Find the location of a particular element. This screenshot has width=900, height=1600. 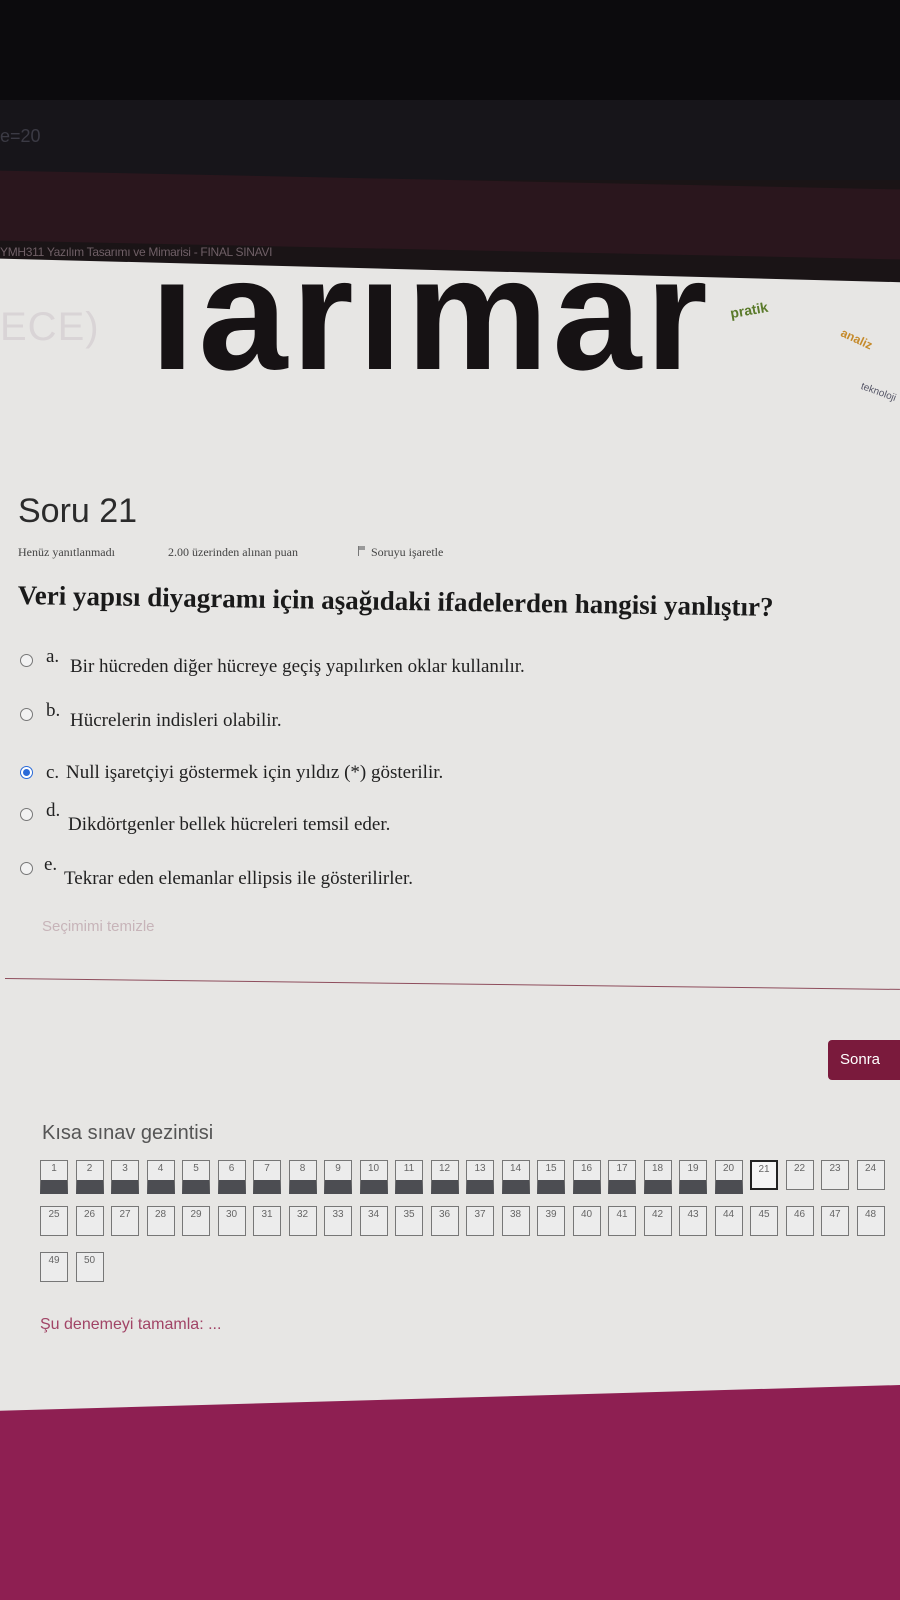

nav-question-6: 6 is located at coordinates (231, 1177).